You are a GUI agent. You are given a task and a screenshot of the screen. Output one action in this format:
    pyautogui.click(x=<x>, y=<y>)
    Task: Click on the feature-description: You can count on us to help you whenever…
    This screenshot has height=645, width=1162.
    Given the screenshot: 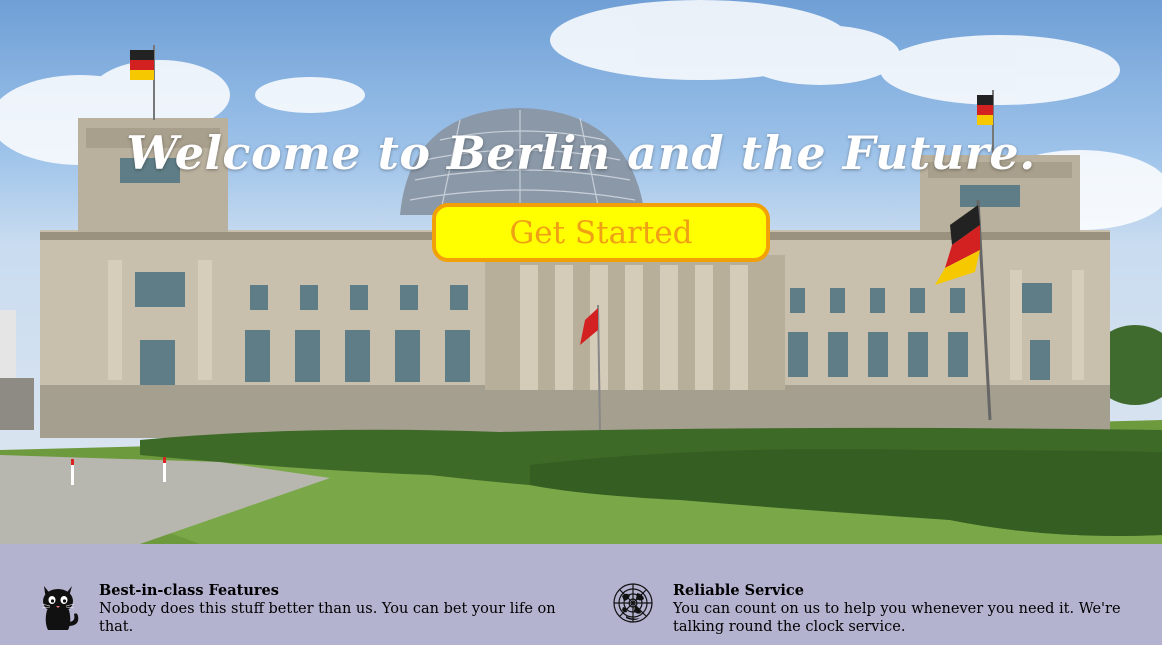 What is the action you would take?
    pyautogui.click(x=897, y=618)
    